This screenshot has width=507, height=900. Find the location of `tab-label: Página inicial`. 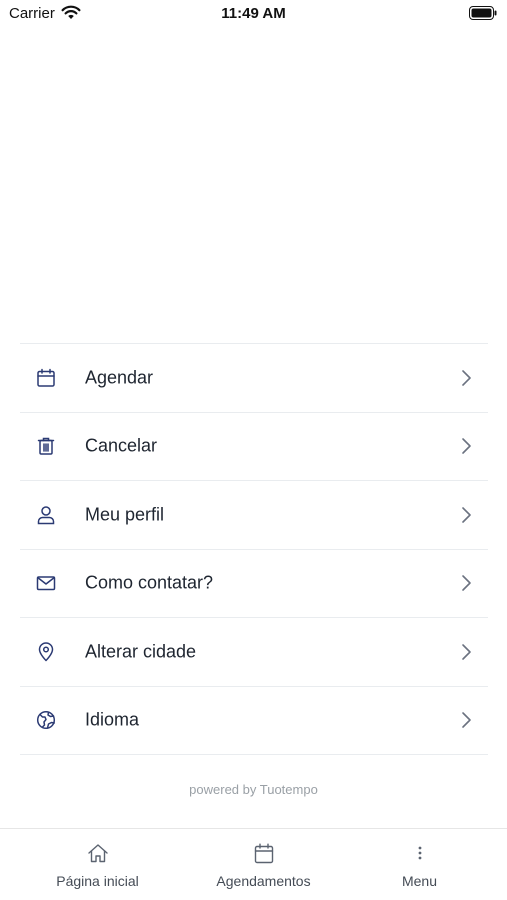

tab-label: Página inicial is located at coordinates (97, 881).